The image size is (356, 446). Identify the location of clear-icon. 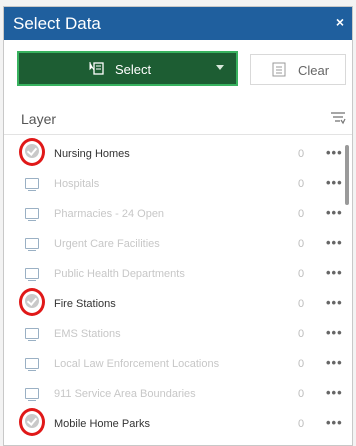
(279, 69).